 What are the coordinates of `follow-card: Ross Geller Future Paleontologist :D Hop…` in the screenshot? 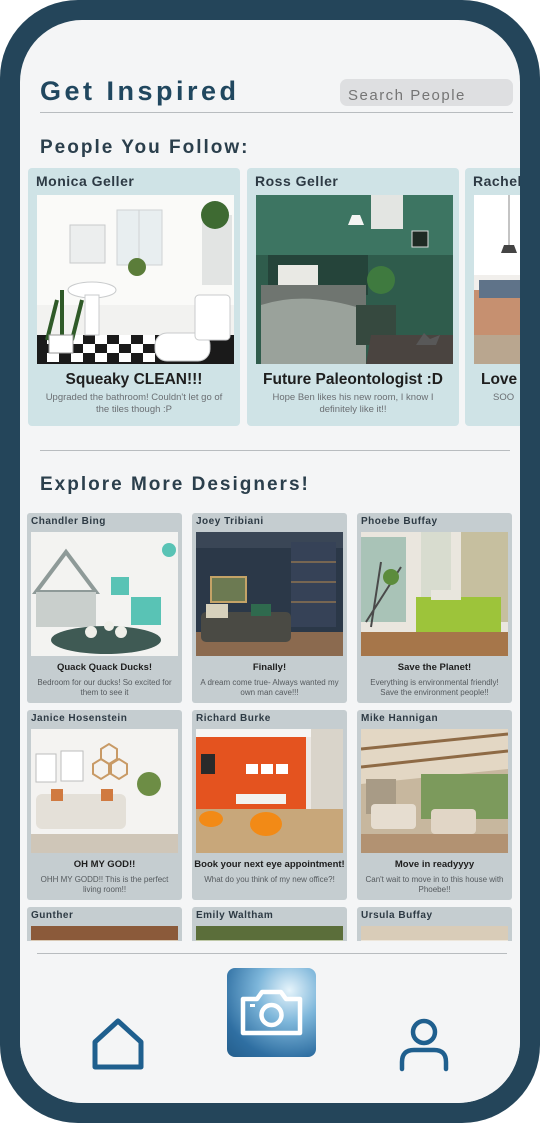 It's located at (353, 297).